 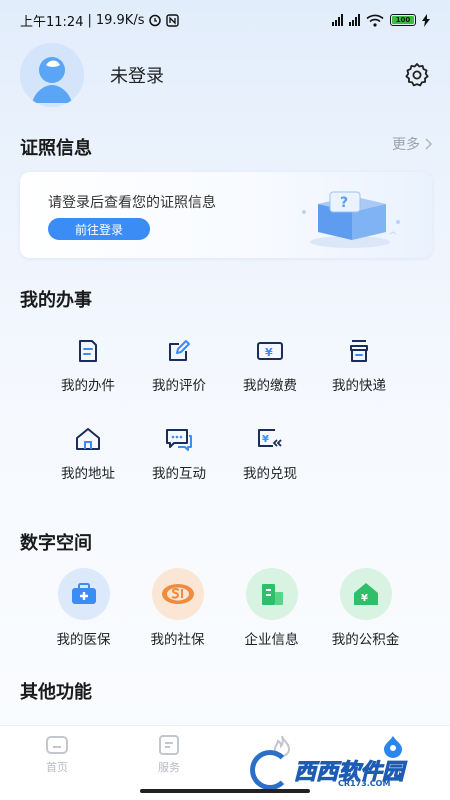 I want to click on chevron-right-icon, so click(x=428, y=144).